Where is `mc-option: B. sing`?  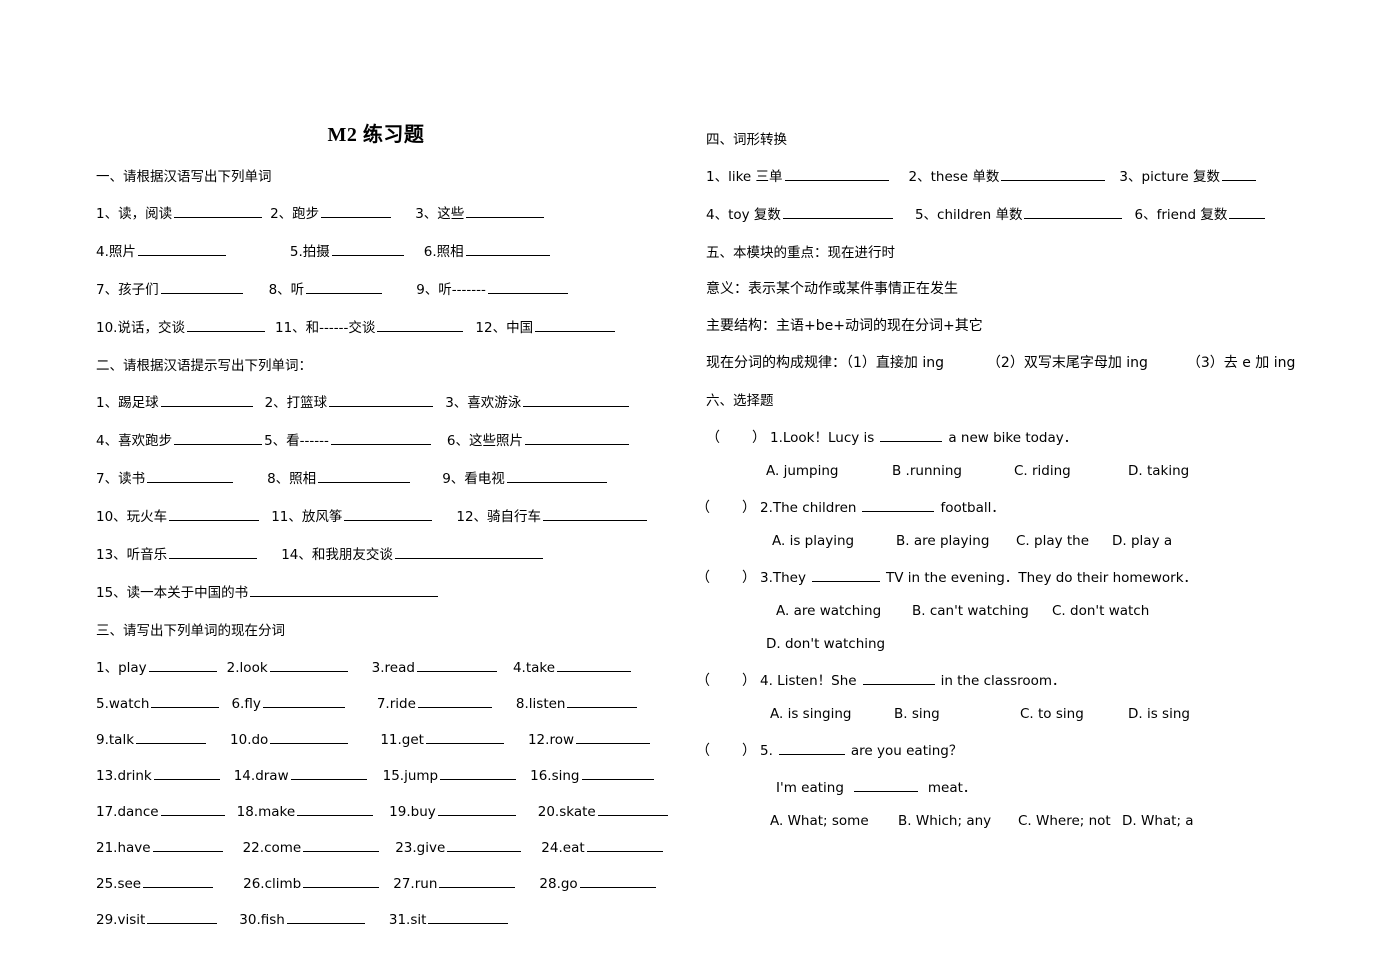
mc-option: B. sing is located at coordinates (957, 714).